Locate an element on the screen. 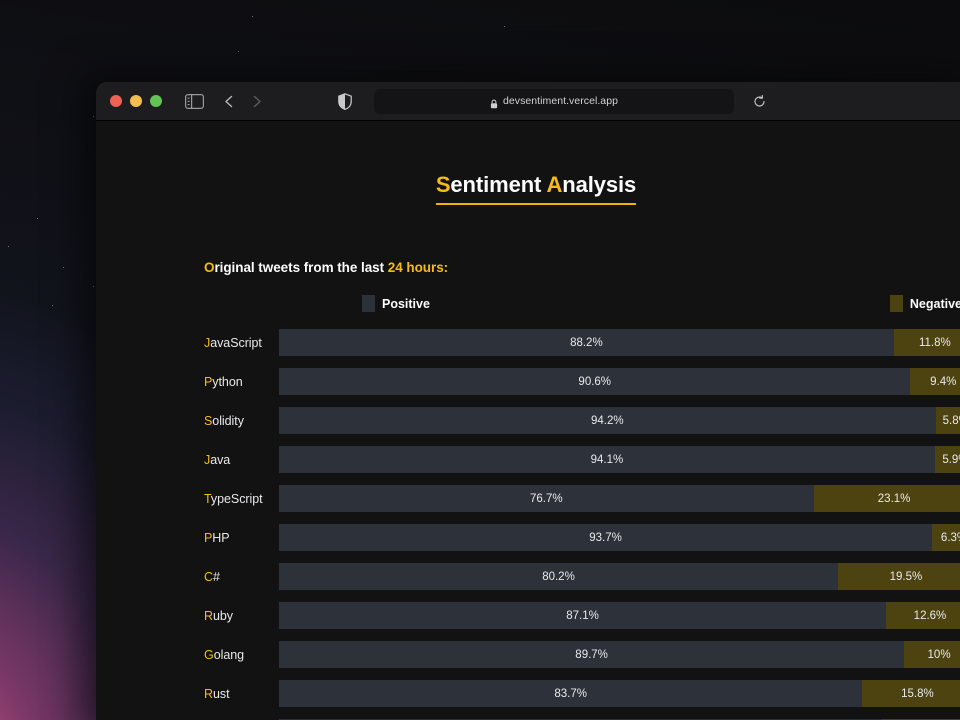 Image resolution: width=960 pixels, height=720 pixels. chart-row-label: Java is located at coordinates (187, 460).